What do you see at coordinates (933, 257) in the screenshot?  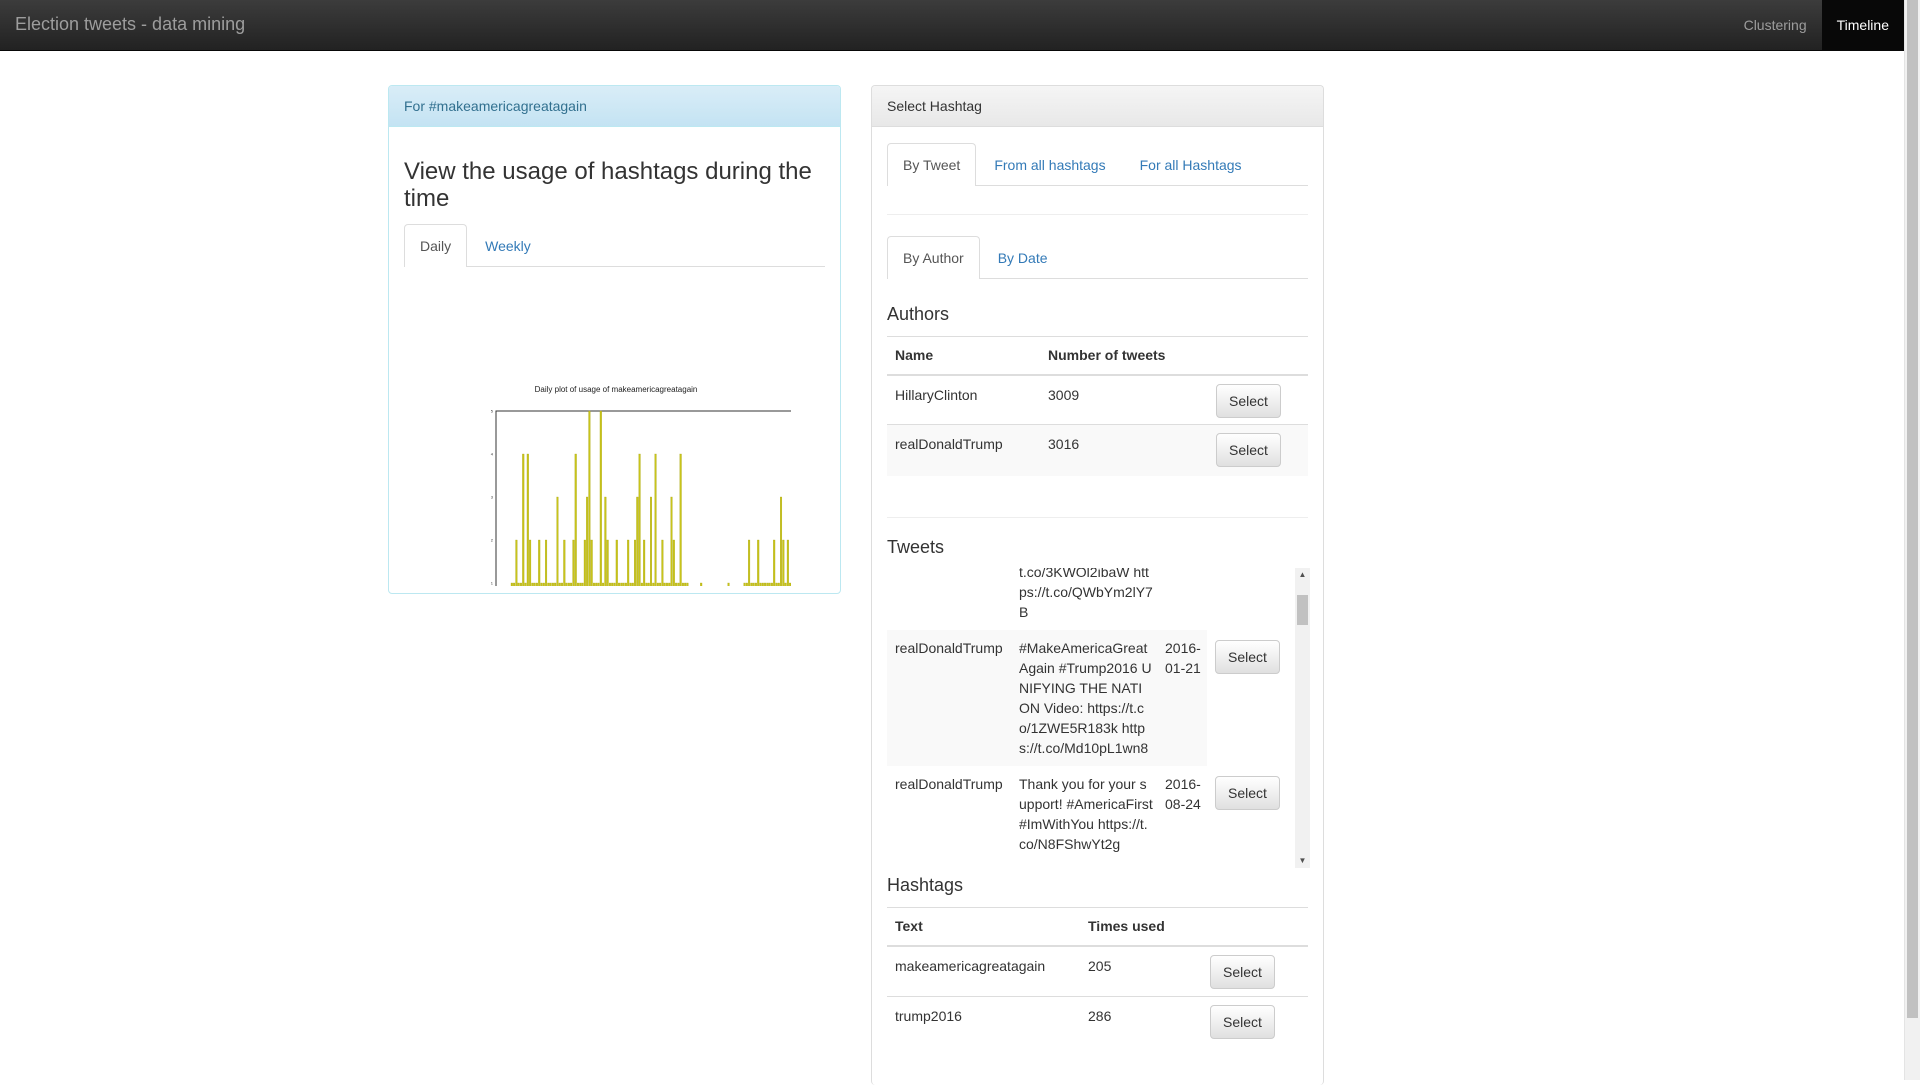 I see `tab-by-author: By Author` at bounding box center [933, 257].